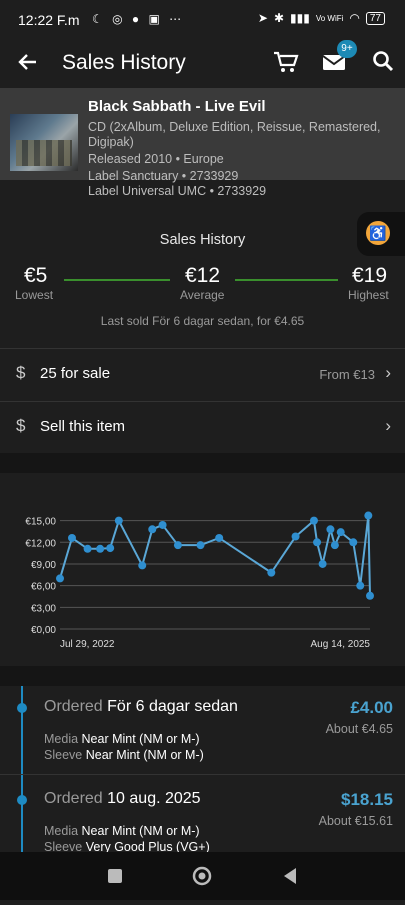 The image size is (405, 905). Describe the element at coordinates (375, 18) in the screenshot. I see `battery-icon: 77` at that location.